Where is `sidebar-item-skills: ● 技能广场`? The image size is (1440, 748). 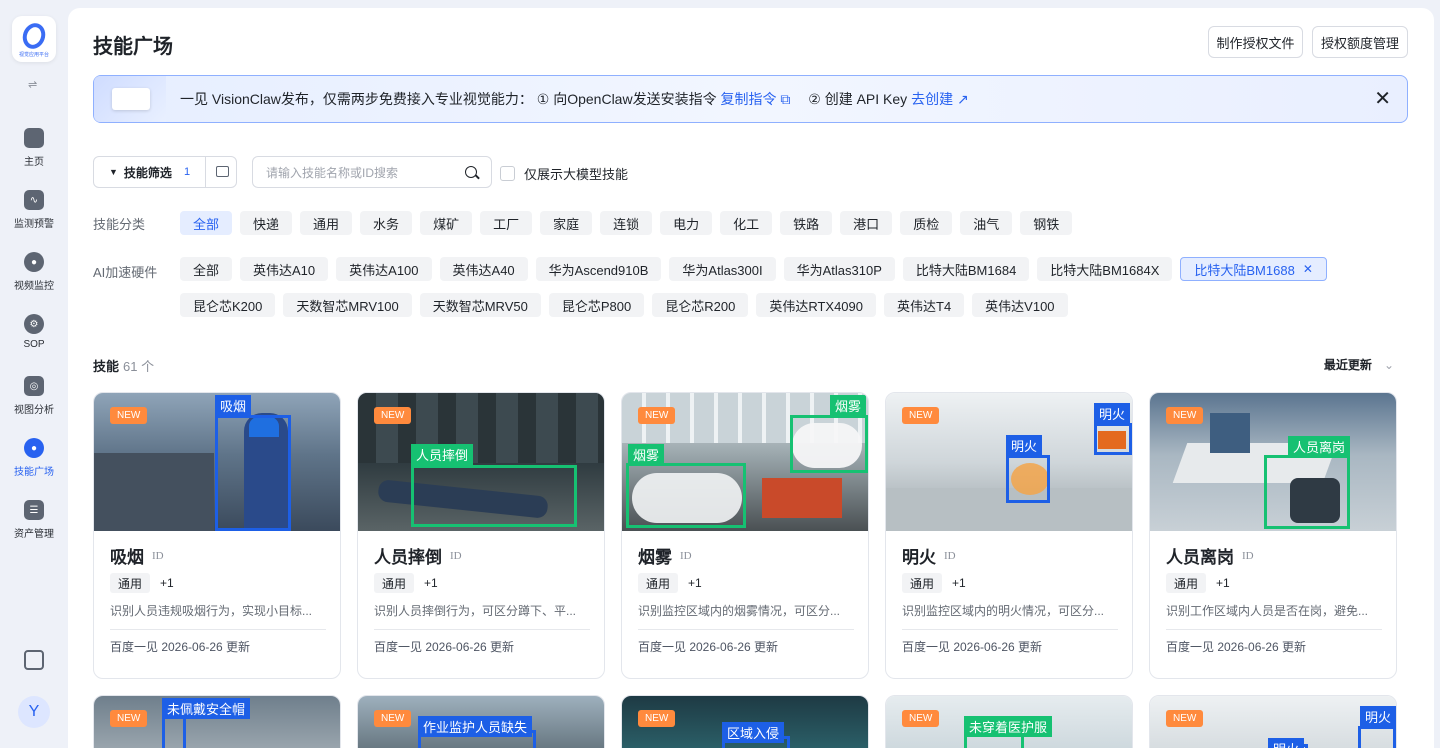
sidebar-item-skills: ● 技能广场 is located at coordinates (34, 458).